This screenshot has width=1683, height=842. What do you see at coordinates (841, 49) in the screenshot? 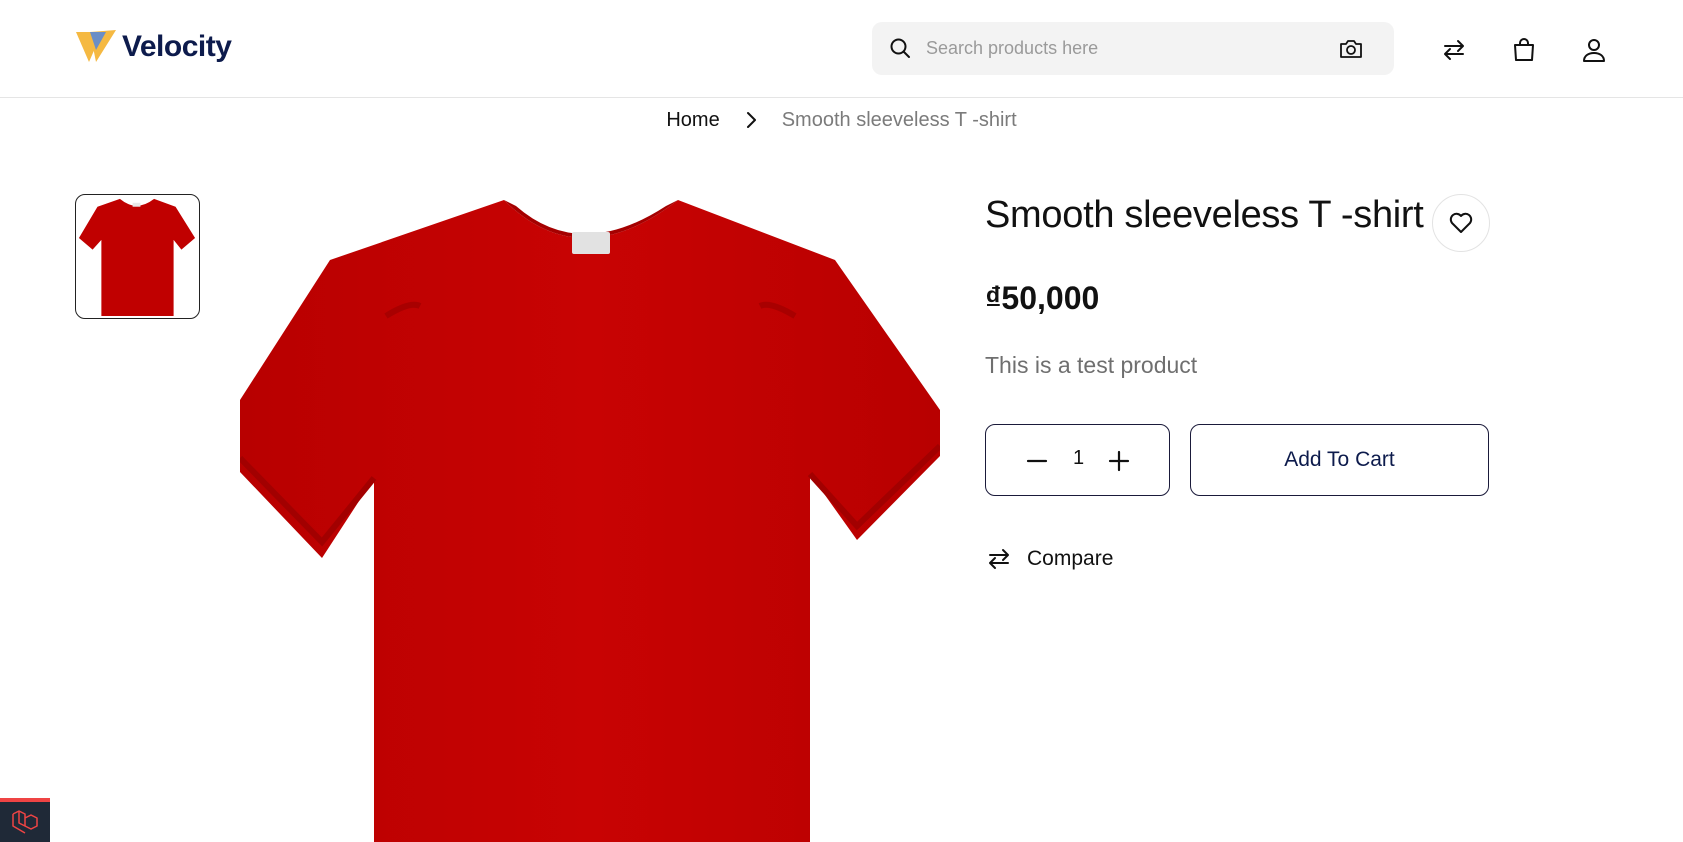
I see `site-header: Velocity` at bounding box center [841, 49].